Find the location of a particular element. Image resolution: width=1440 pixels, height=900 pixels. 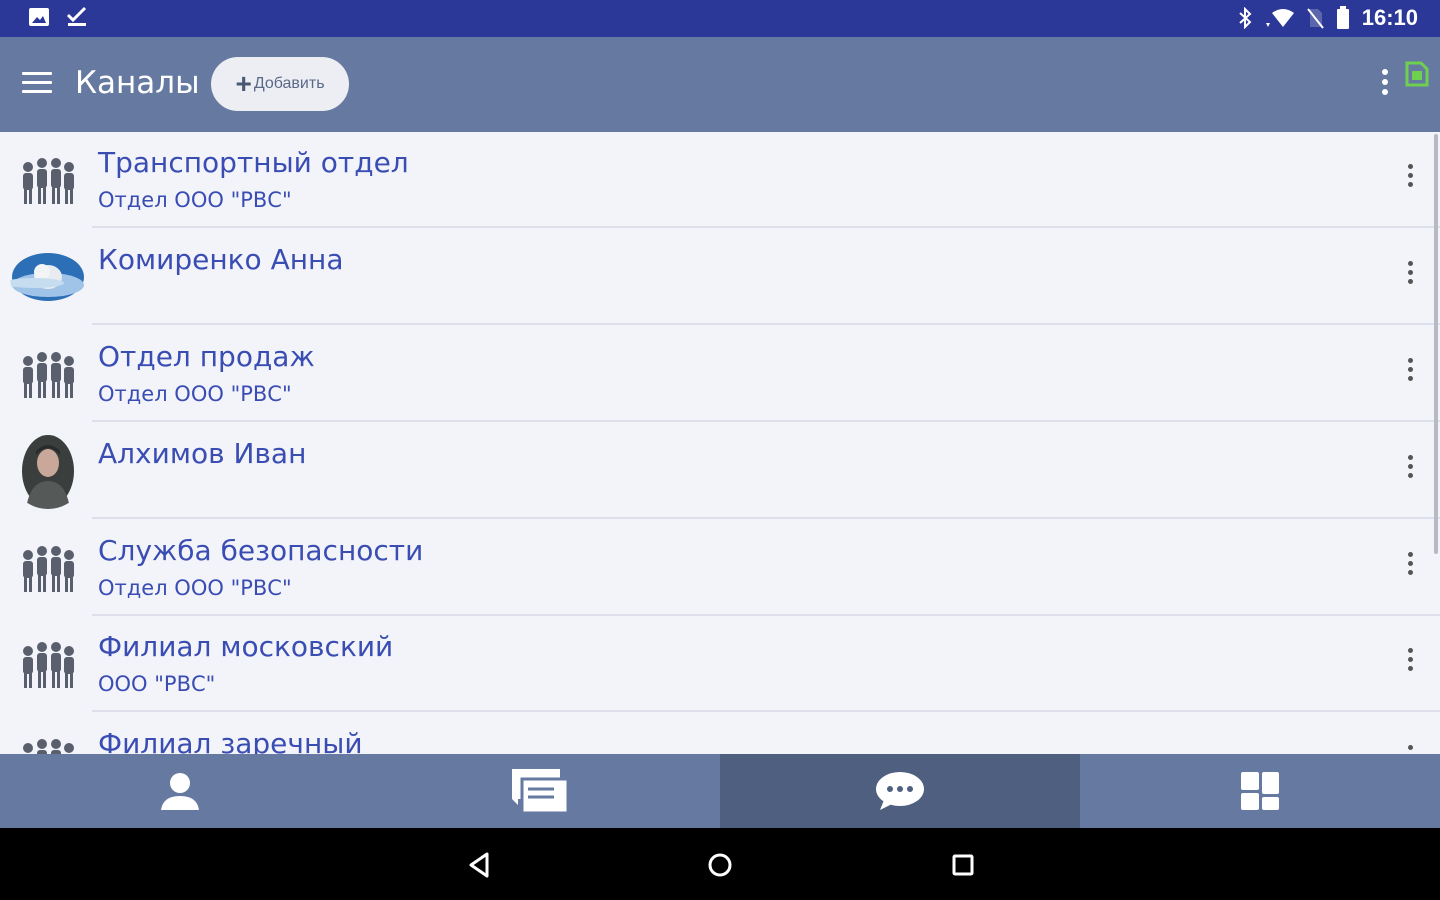

hamburger-menu-icon is located at coordinates (37, 84).